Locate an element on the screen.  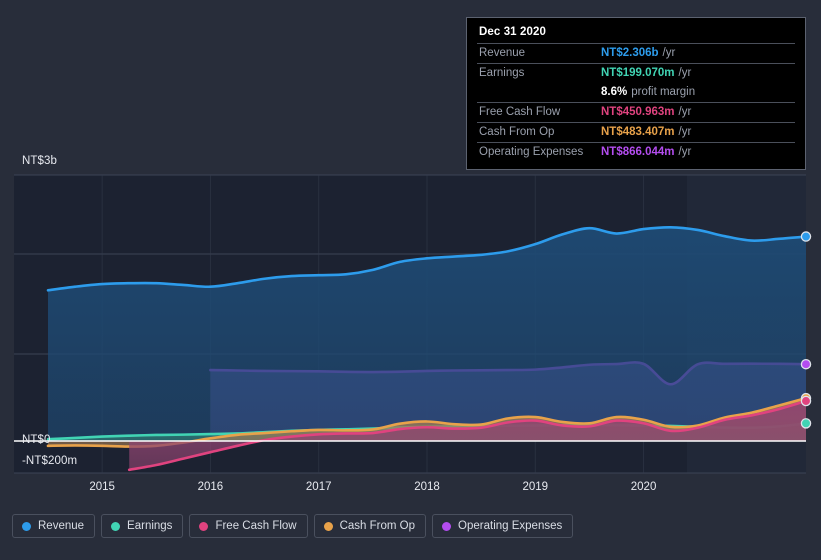
legend-item-operating-expenses: Operating Expenses is located at coordinates (503, 526).